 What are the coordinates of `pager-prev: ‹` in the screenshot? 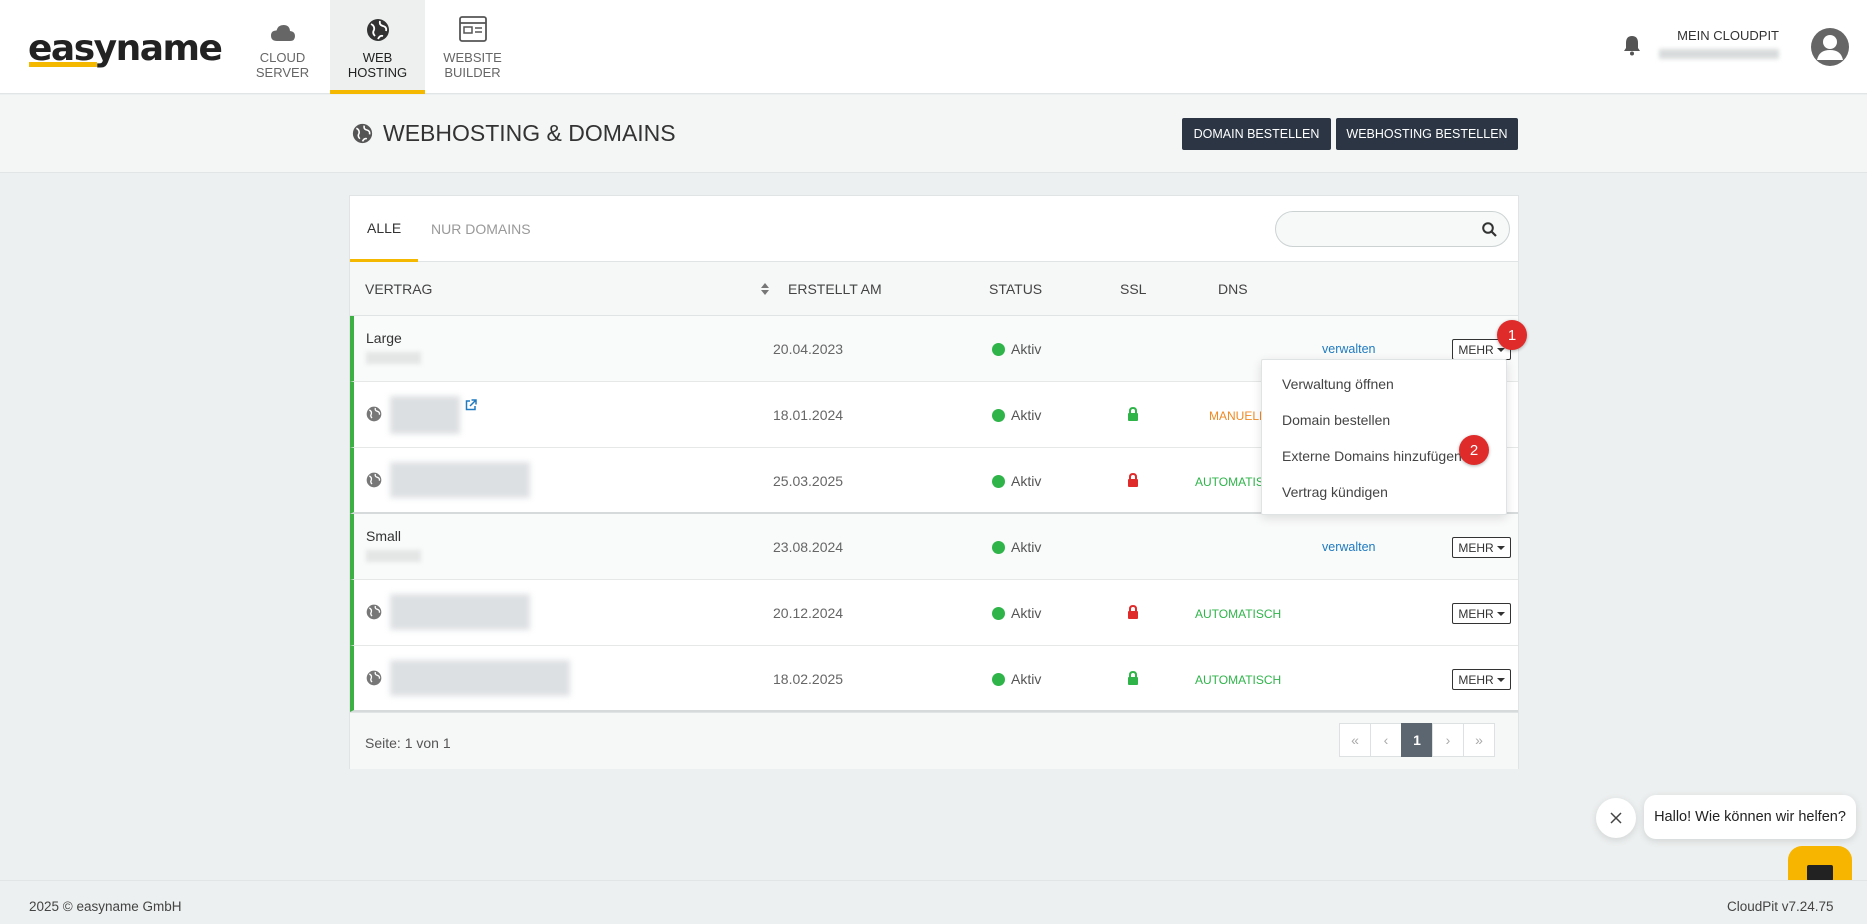 It's located at (1386, 740).